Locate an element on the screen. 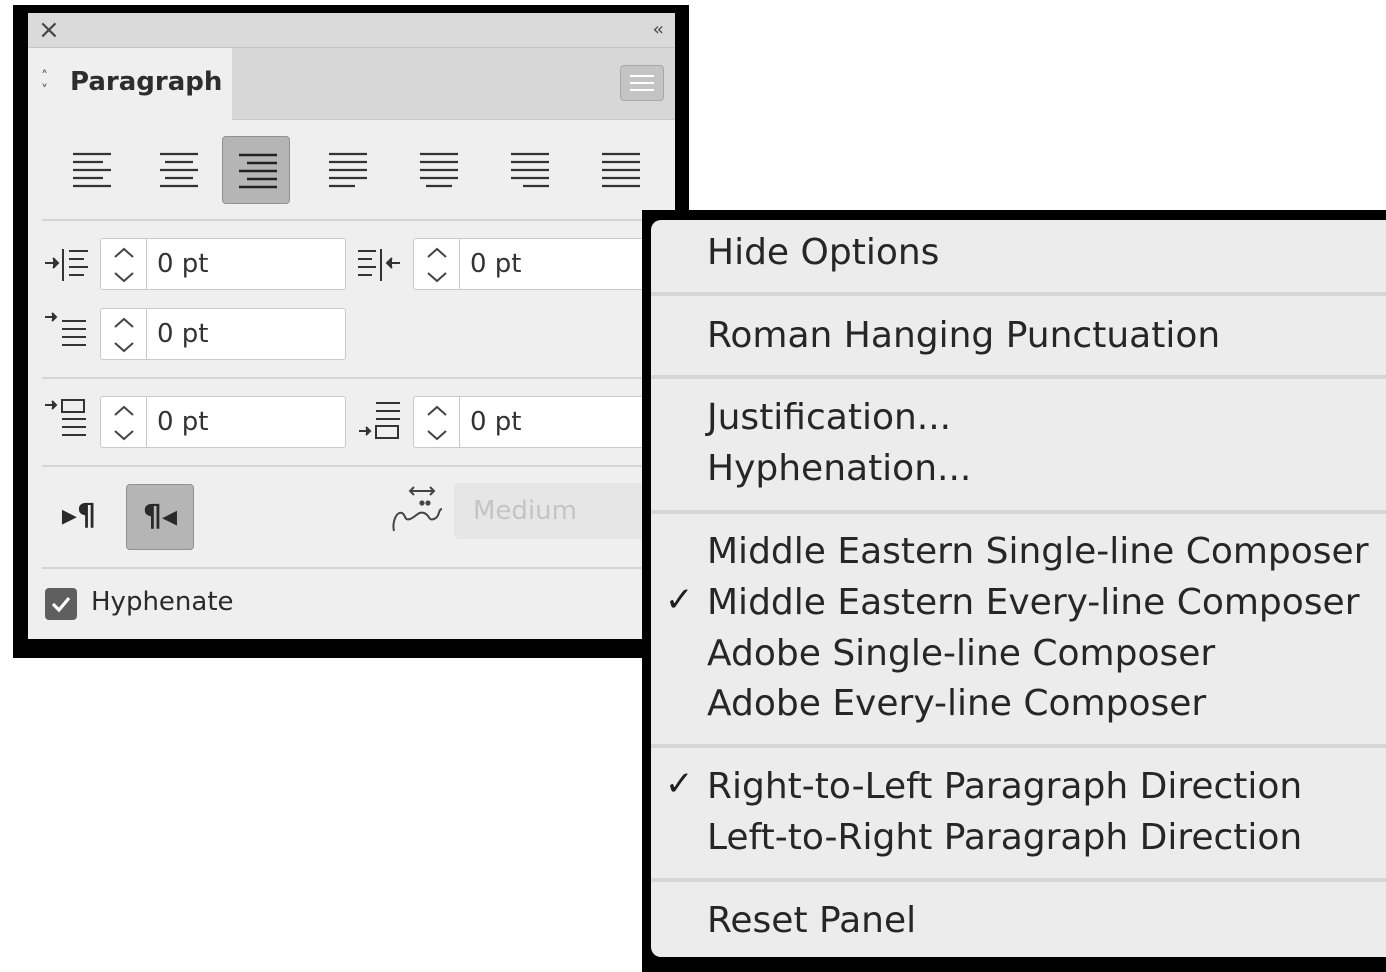  space-after-stepper is located at coordinates (436, 422).